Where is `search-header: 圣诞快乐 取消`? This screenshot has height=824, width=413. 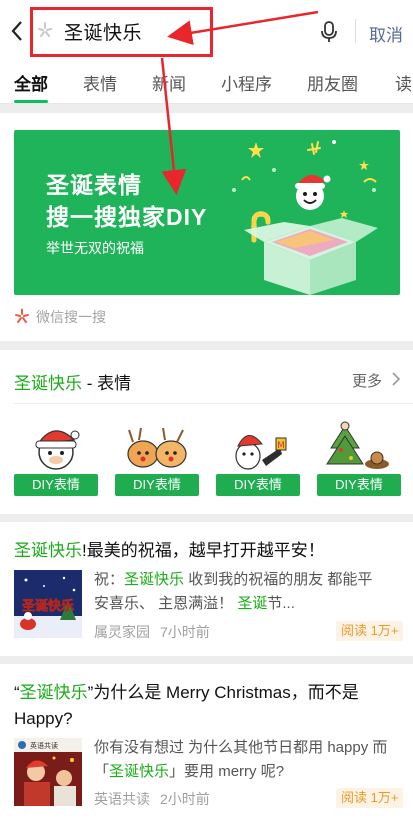 search-header: 圣诞快乐 取消 is located at coordinates (206, 31).